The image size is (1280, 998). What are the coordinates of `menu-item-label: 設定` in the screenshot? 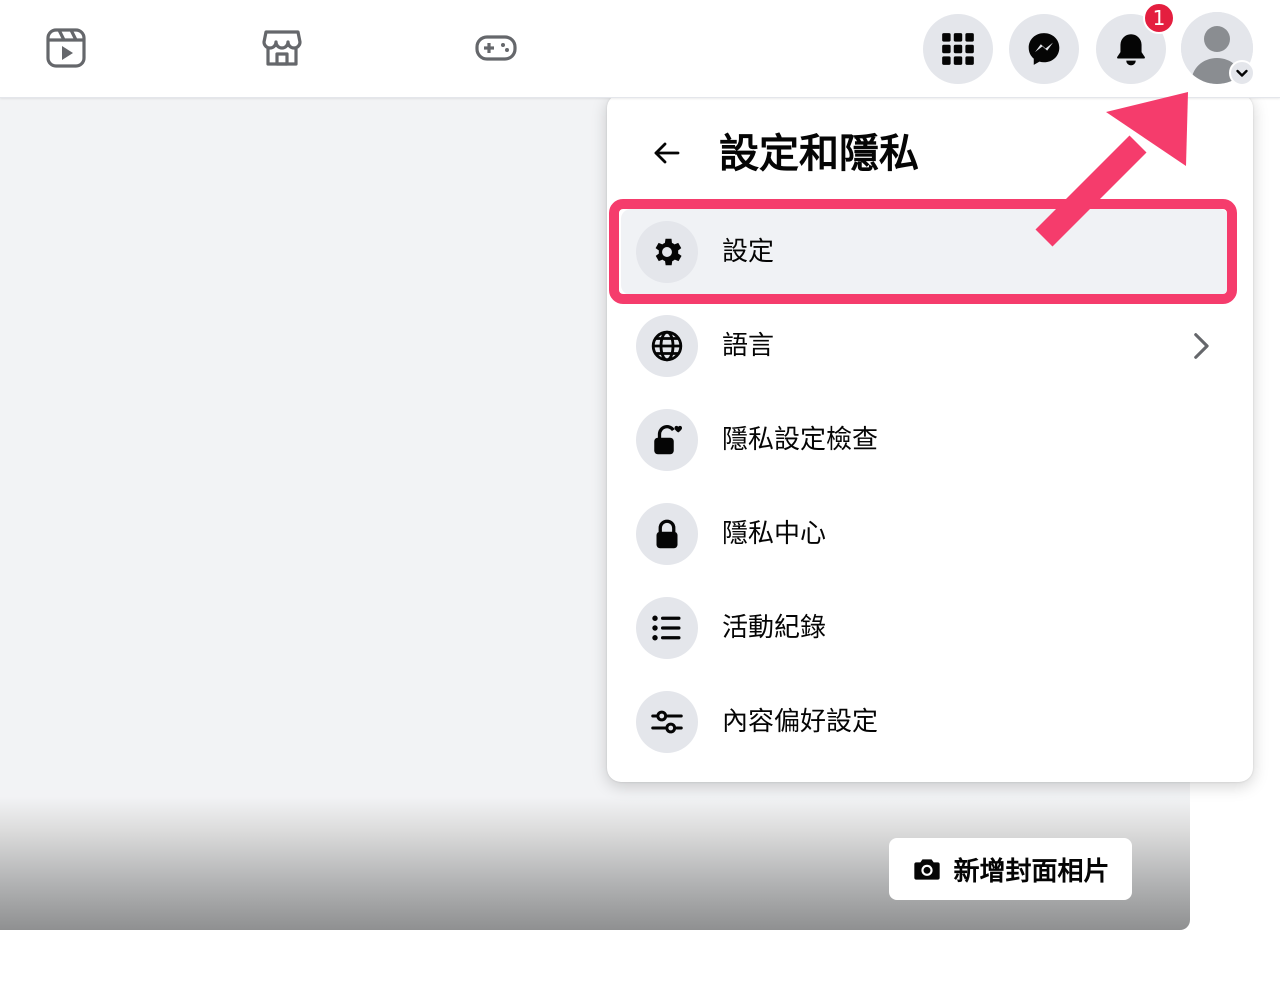 It's located at (748, 252).